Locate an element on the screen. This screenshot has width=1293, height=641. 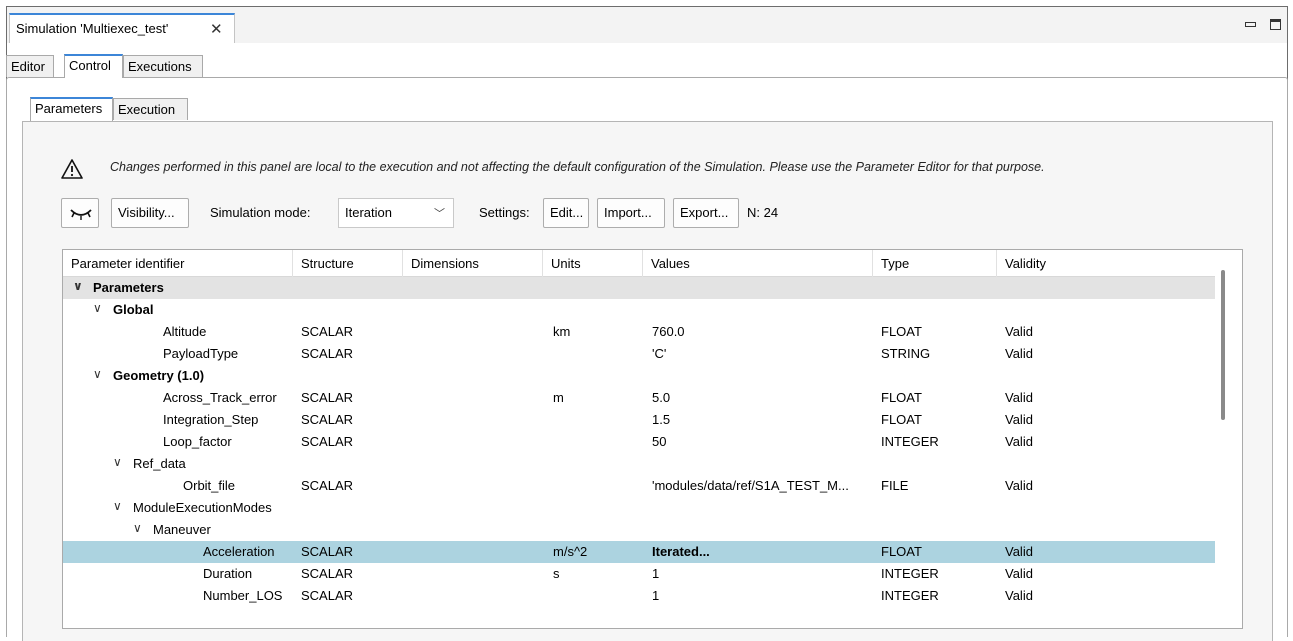
editor-tab-title: Simulation 'Multiexec_test' is located at coordinates (92, 28).